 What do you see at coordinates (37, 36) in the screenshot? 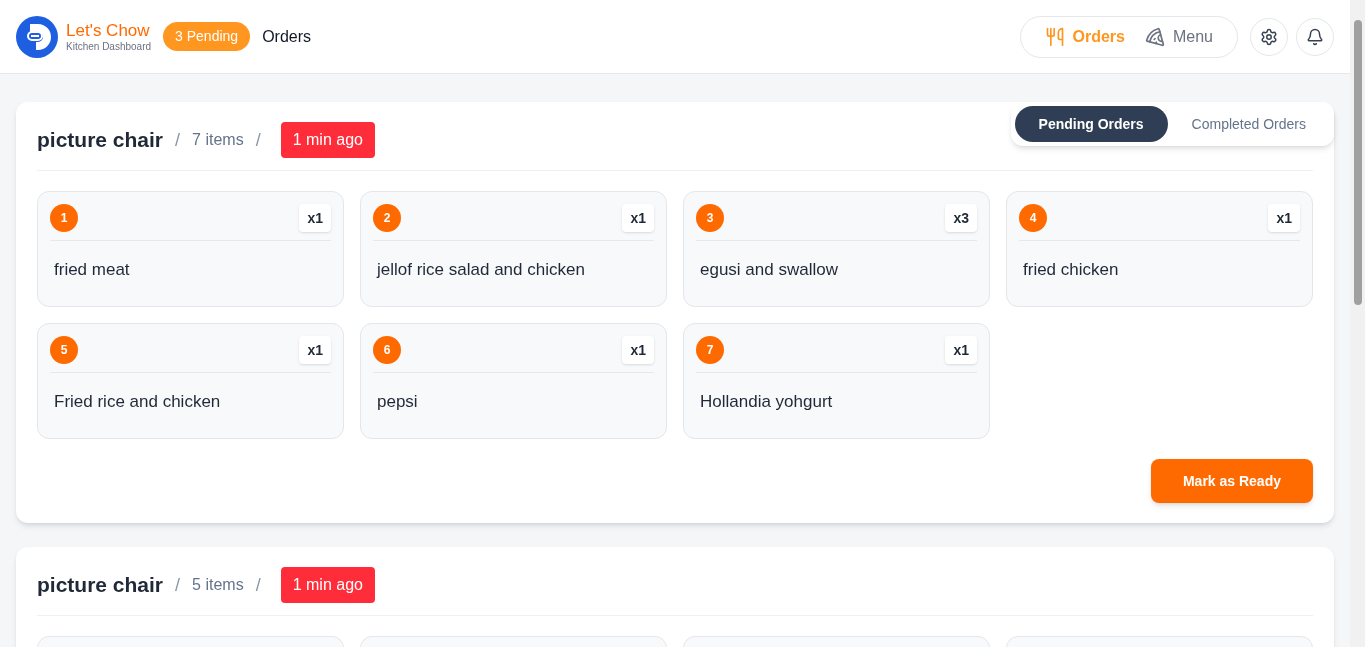
I see `logo-icon` at bounding box center [37, 36].